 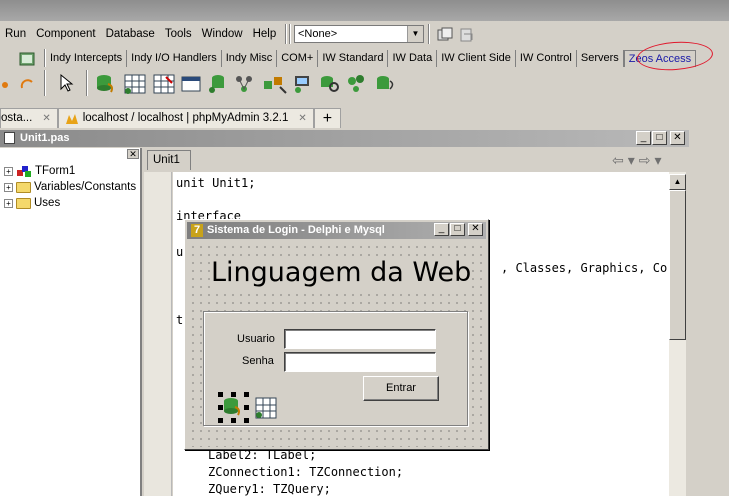 What do you see at coordinates (266, 408) in the screenshot?
I see `zquery1-component-icon` at bounding box center [266, 408].